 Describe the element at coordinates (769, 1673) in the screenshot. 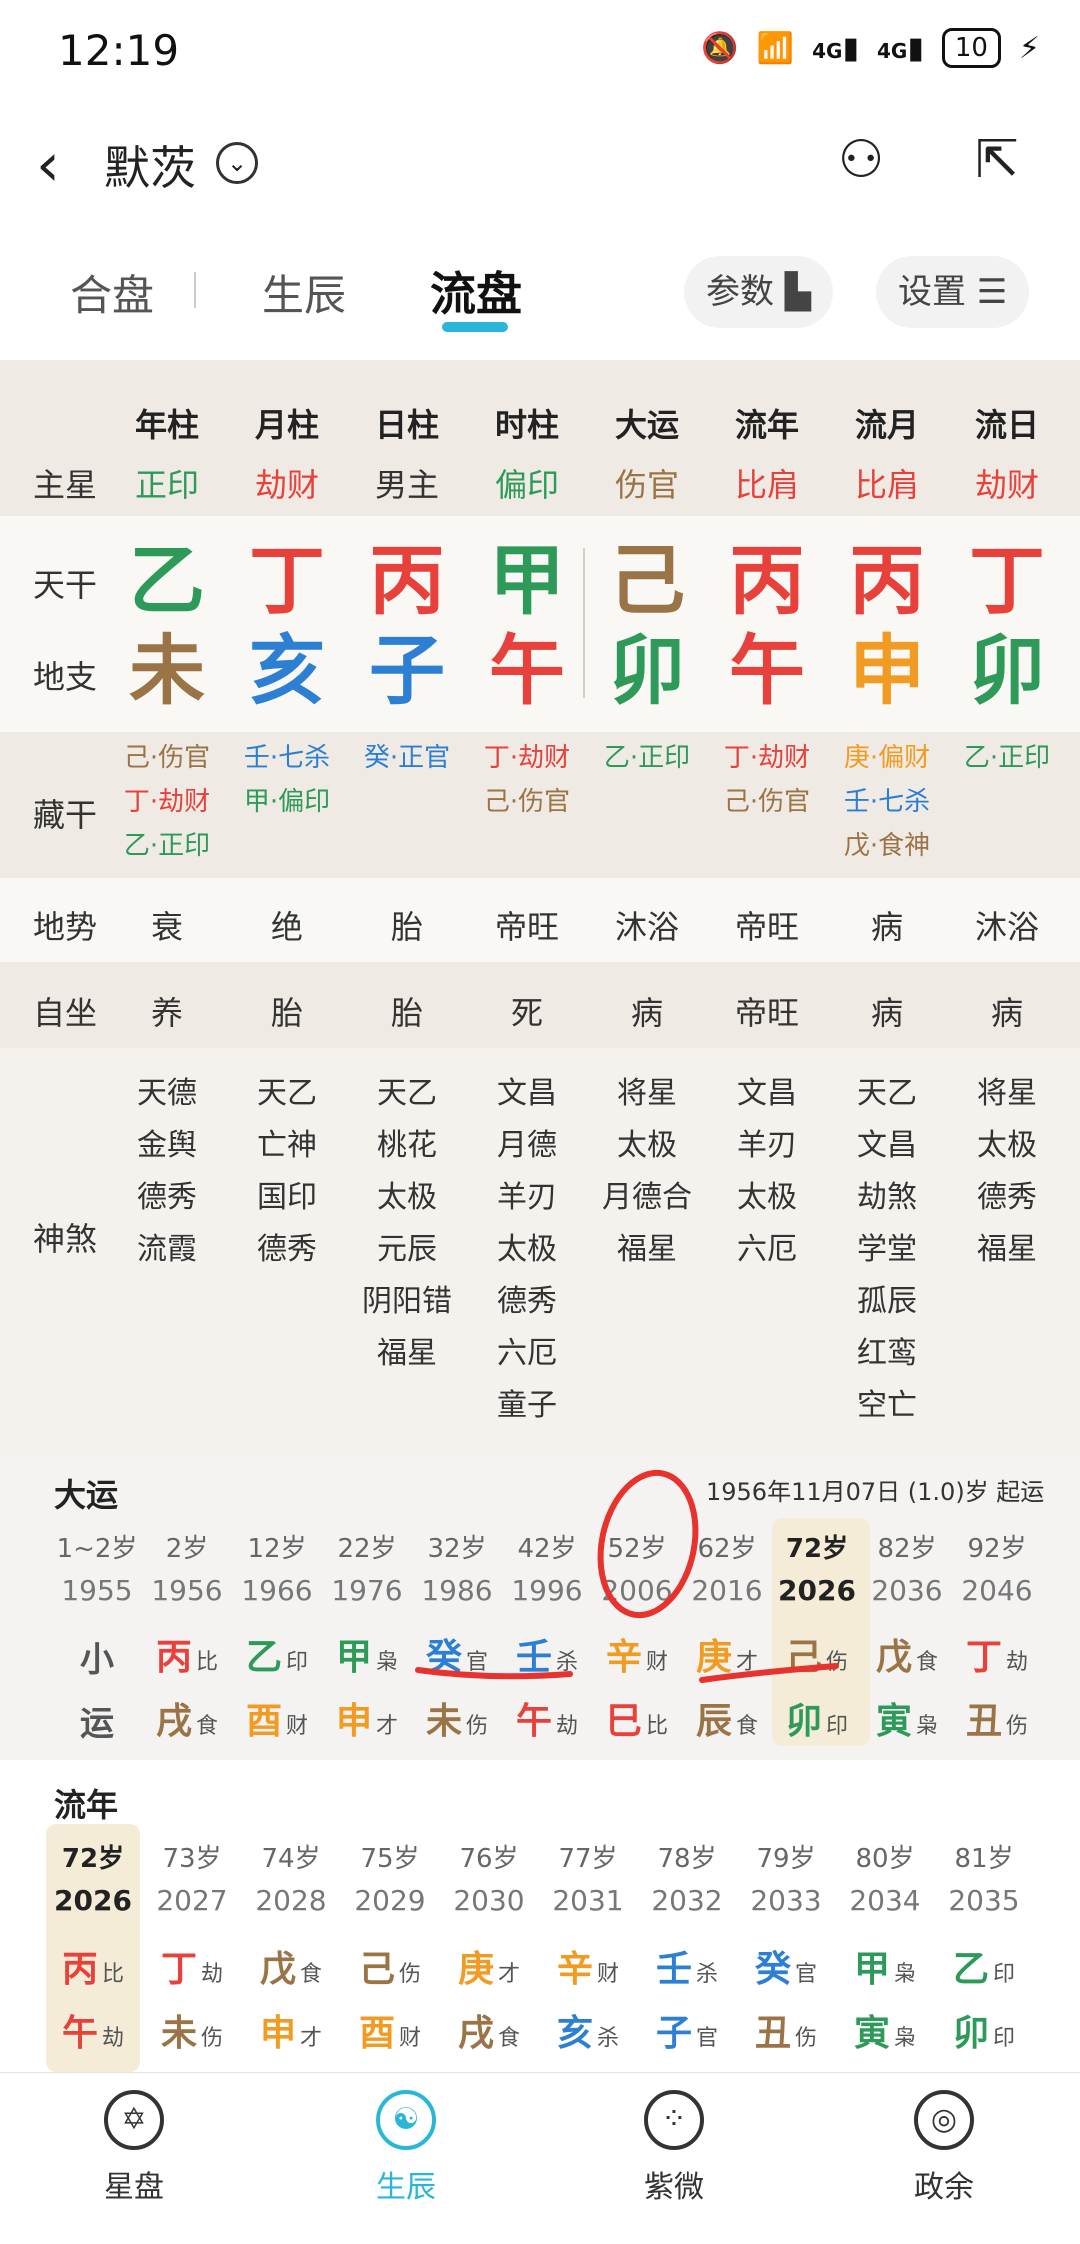

I see `red-underline-right` at that location.